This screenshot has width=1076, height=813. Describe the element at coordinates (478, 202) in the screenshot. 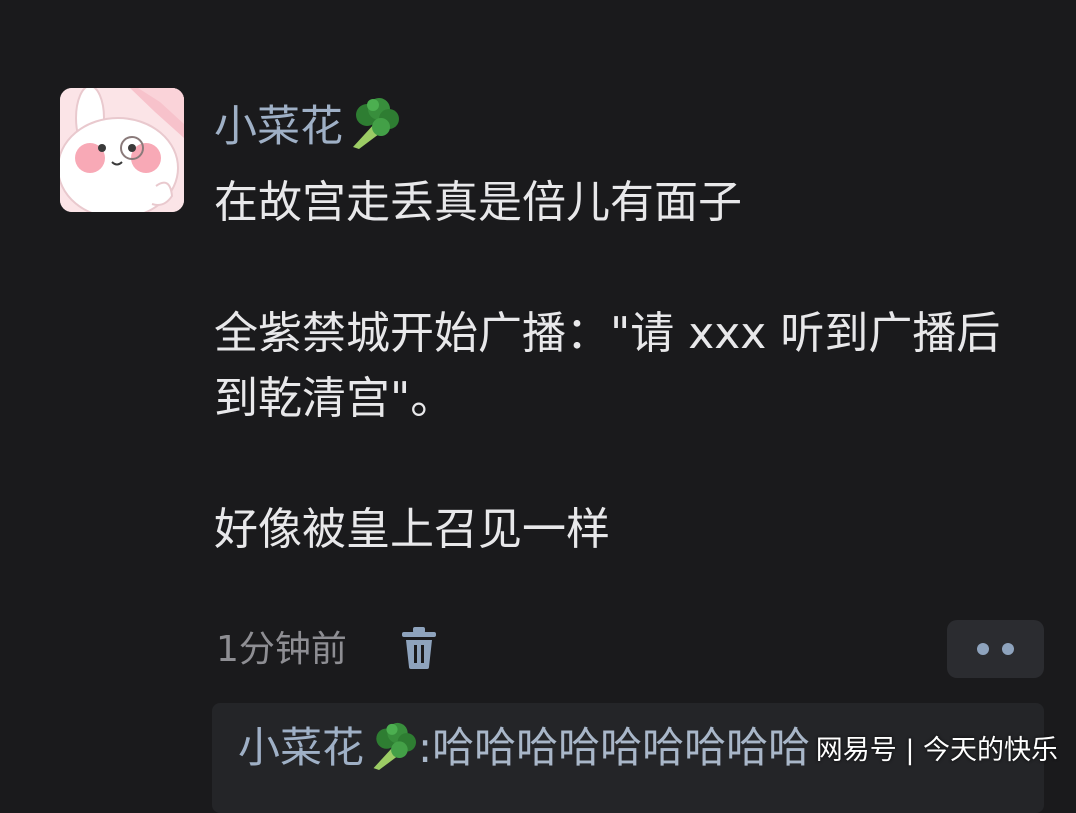

I see `comment-paragraph: 在故宫走丢真是倍儿有面子` at that location.